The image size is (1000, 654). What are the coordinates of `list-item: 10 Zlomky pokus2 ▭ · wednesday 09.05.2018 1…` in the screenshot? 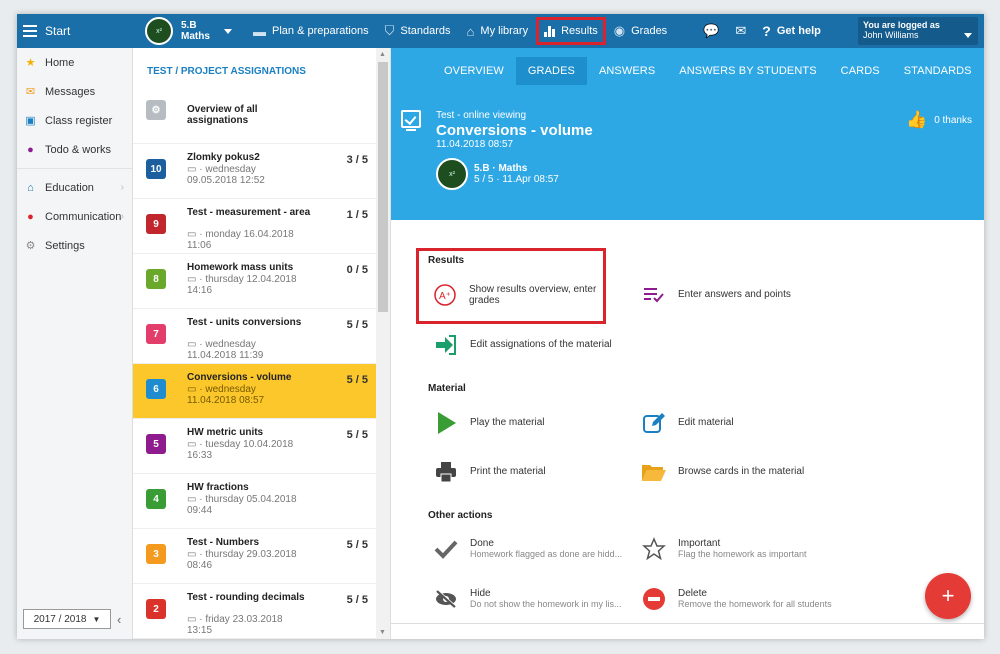 It's located at (254, 171).